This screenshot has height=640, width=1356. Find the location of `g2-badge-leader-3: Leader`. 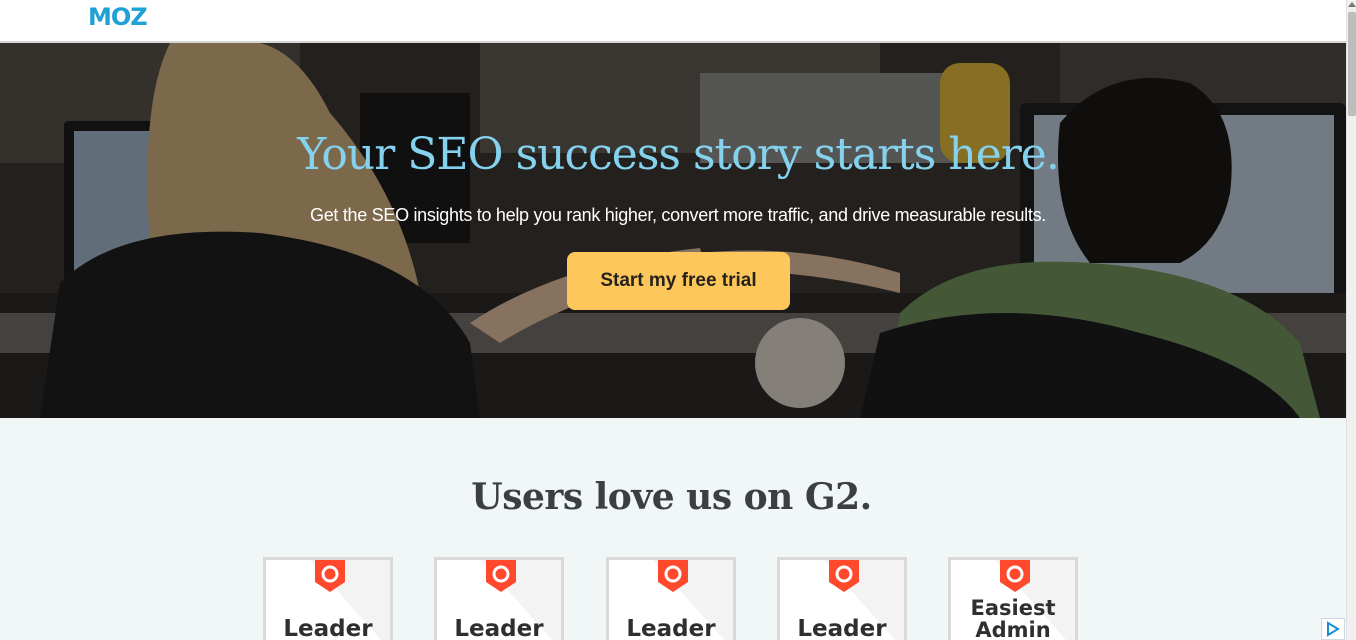

g2-badge-leader-3: Leader is located at coordinates (671, 598).